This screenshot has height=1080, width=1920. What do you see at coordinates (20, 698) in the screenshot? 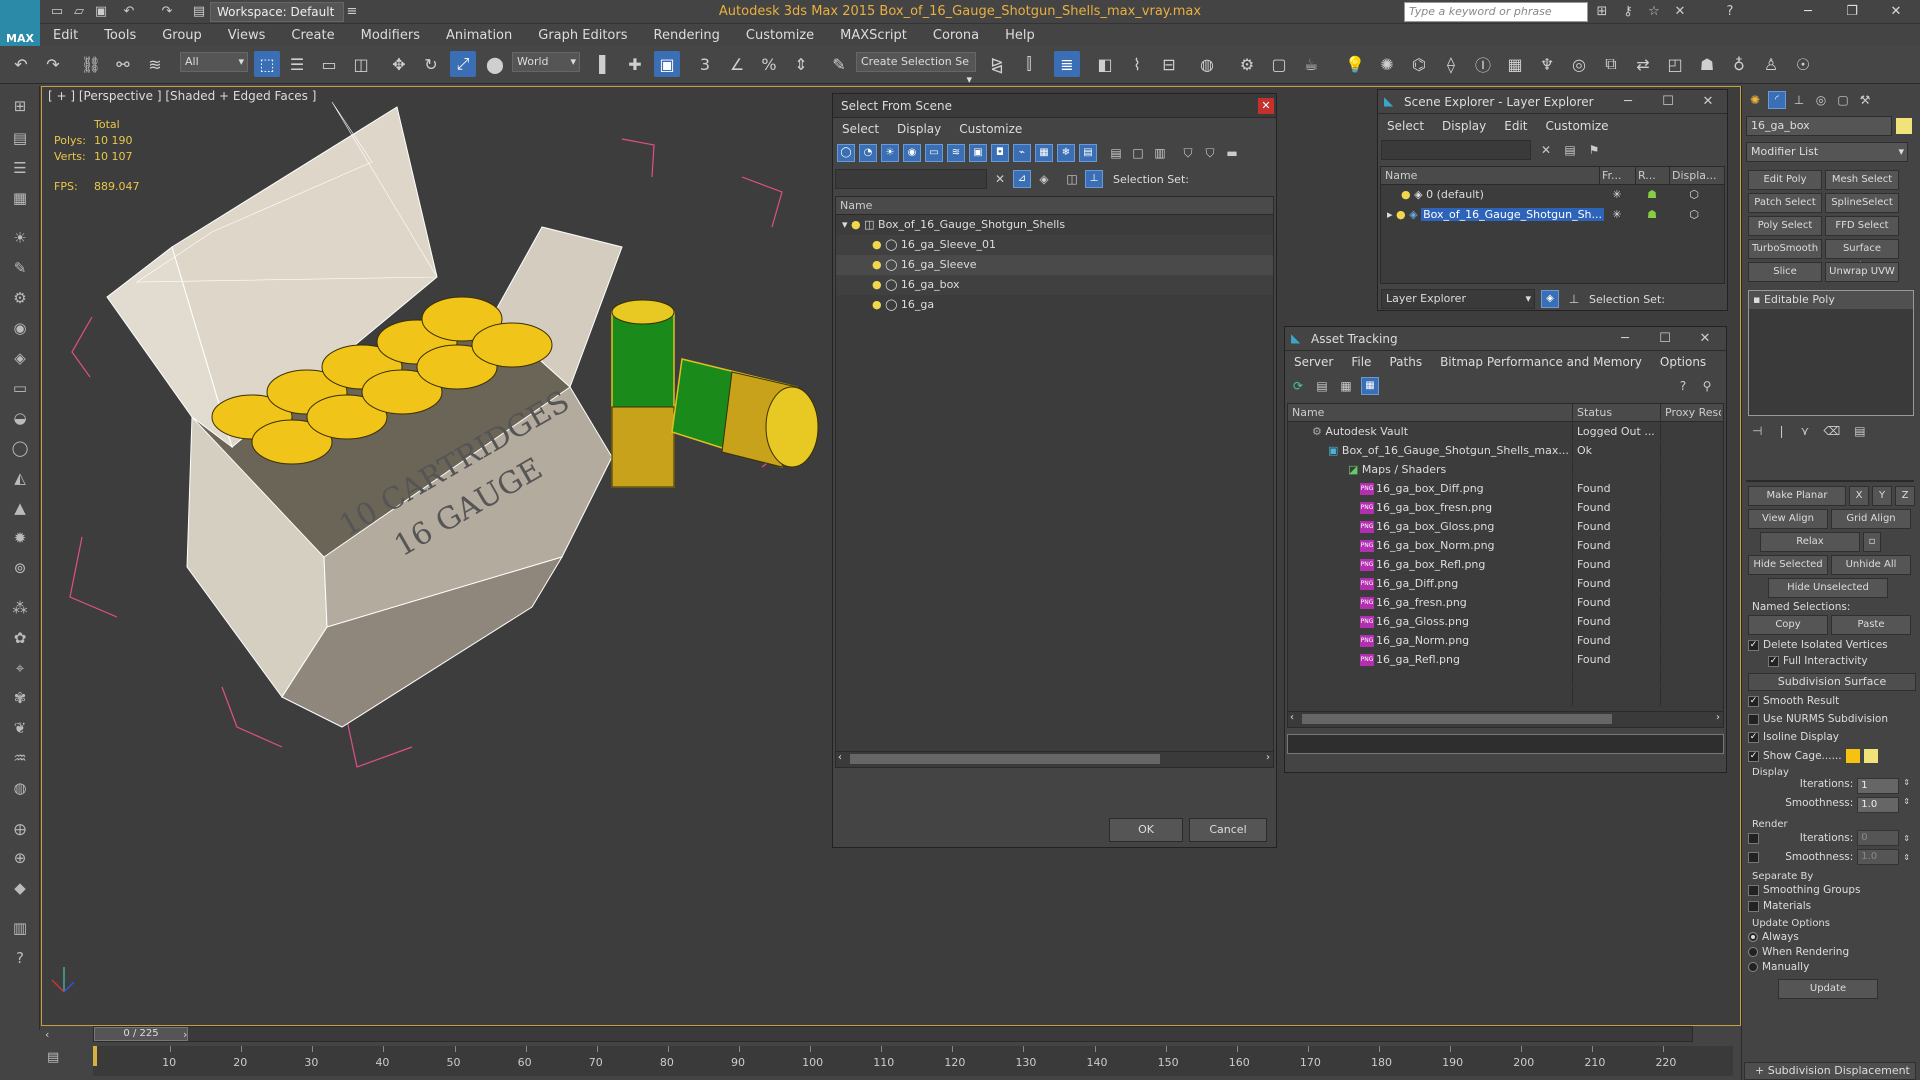
I see `space-warp-icon: ✾` at bounding box center [20, 698].